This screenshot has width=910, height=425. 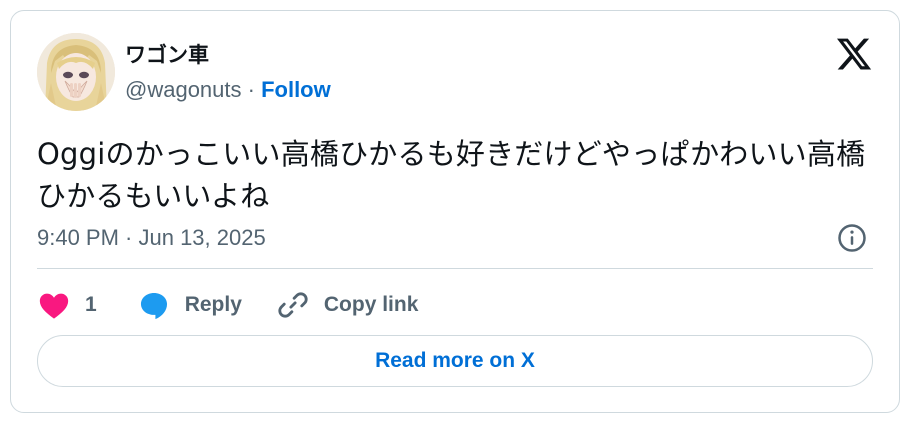 I want to click on copy-link-label: Copy link, so click(x=371, y=304).